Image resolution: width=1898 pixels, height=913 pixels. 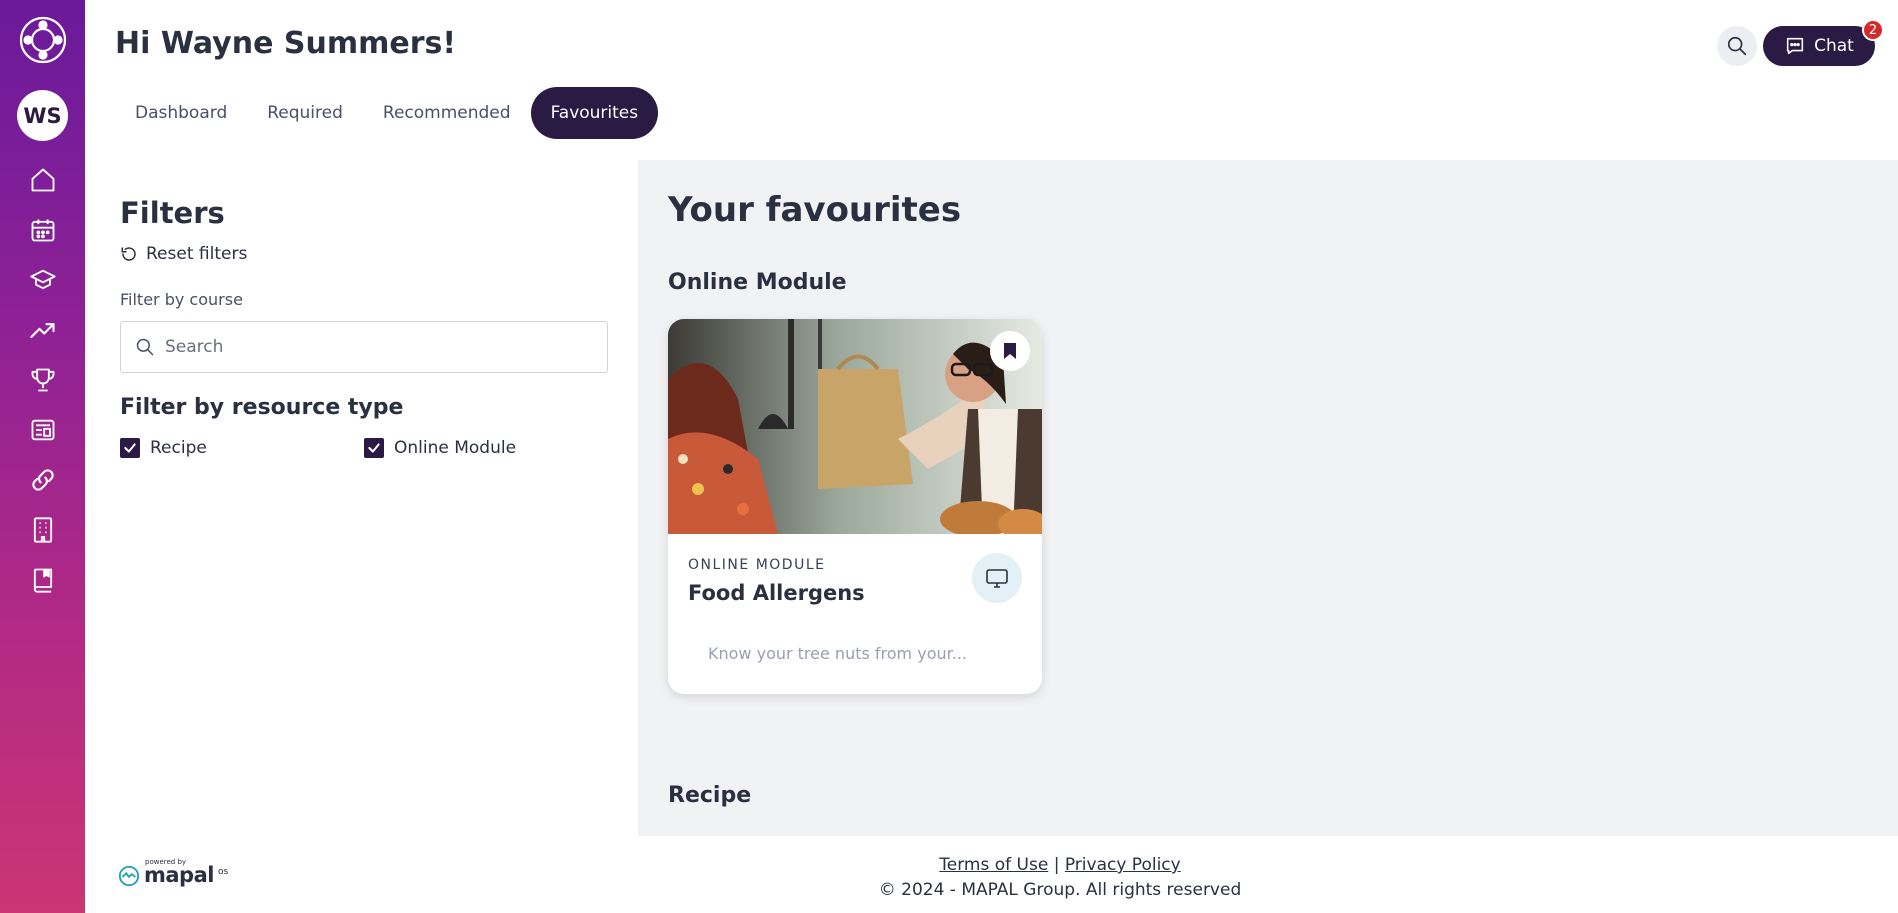 I want to click on resource-type-checkboxes: Recipe Online Module, so click(x=365, y=448).